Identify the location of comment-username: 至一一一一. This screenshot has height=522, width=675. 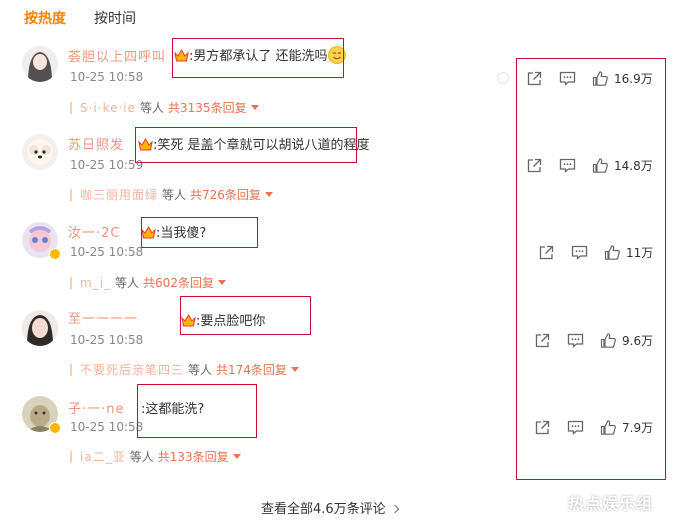
(103, 317).